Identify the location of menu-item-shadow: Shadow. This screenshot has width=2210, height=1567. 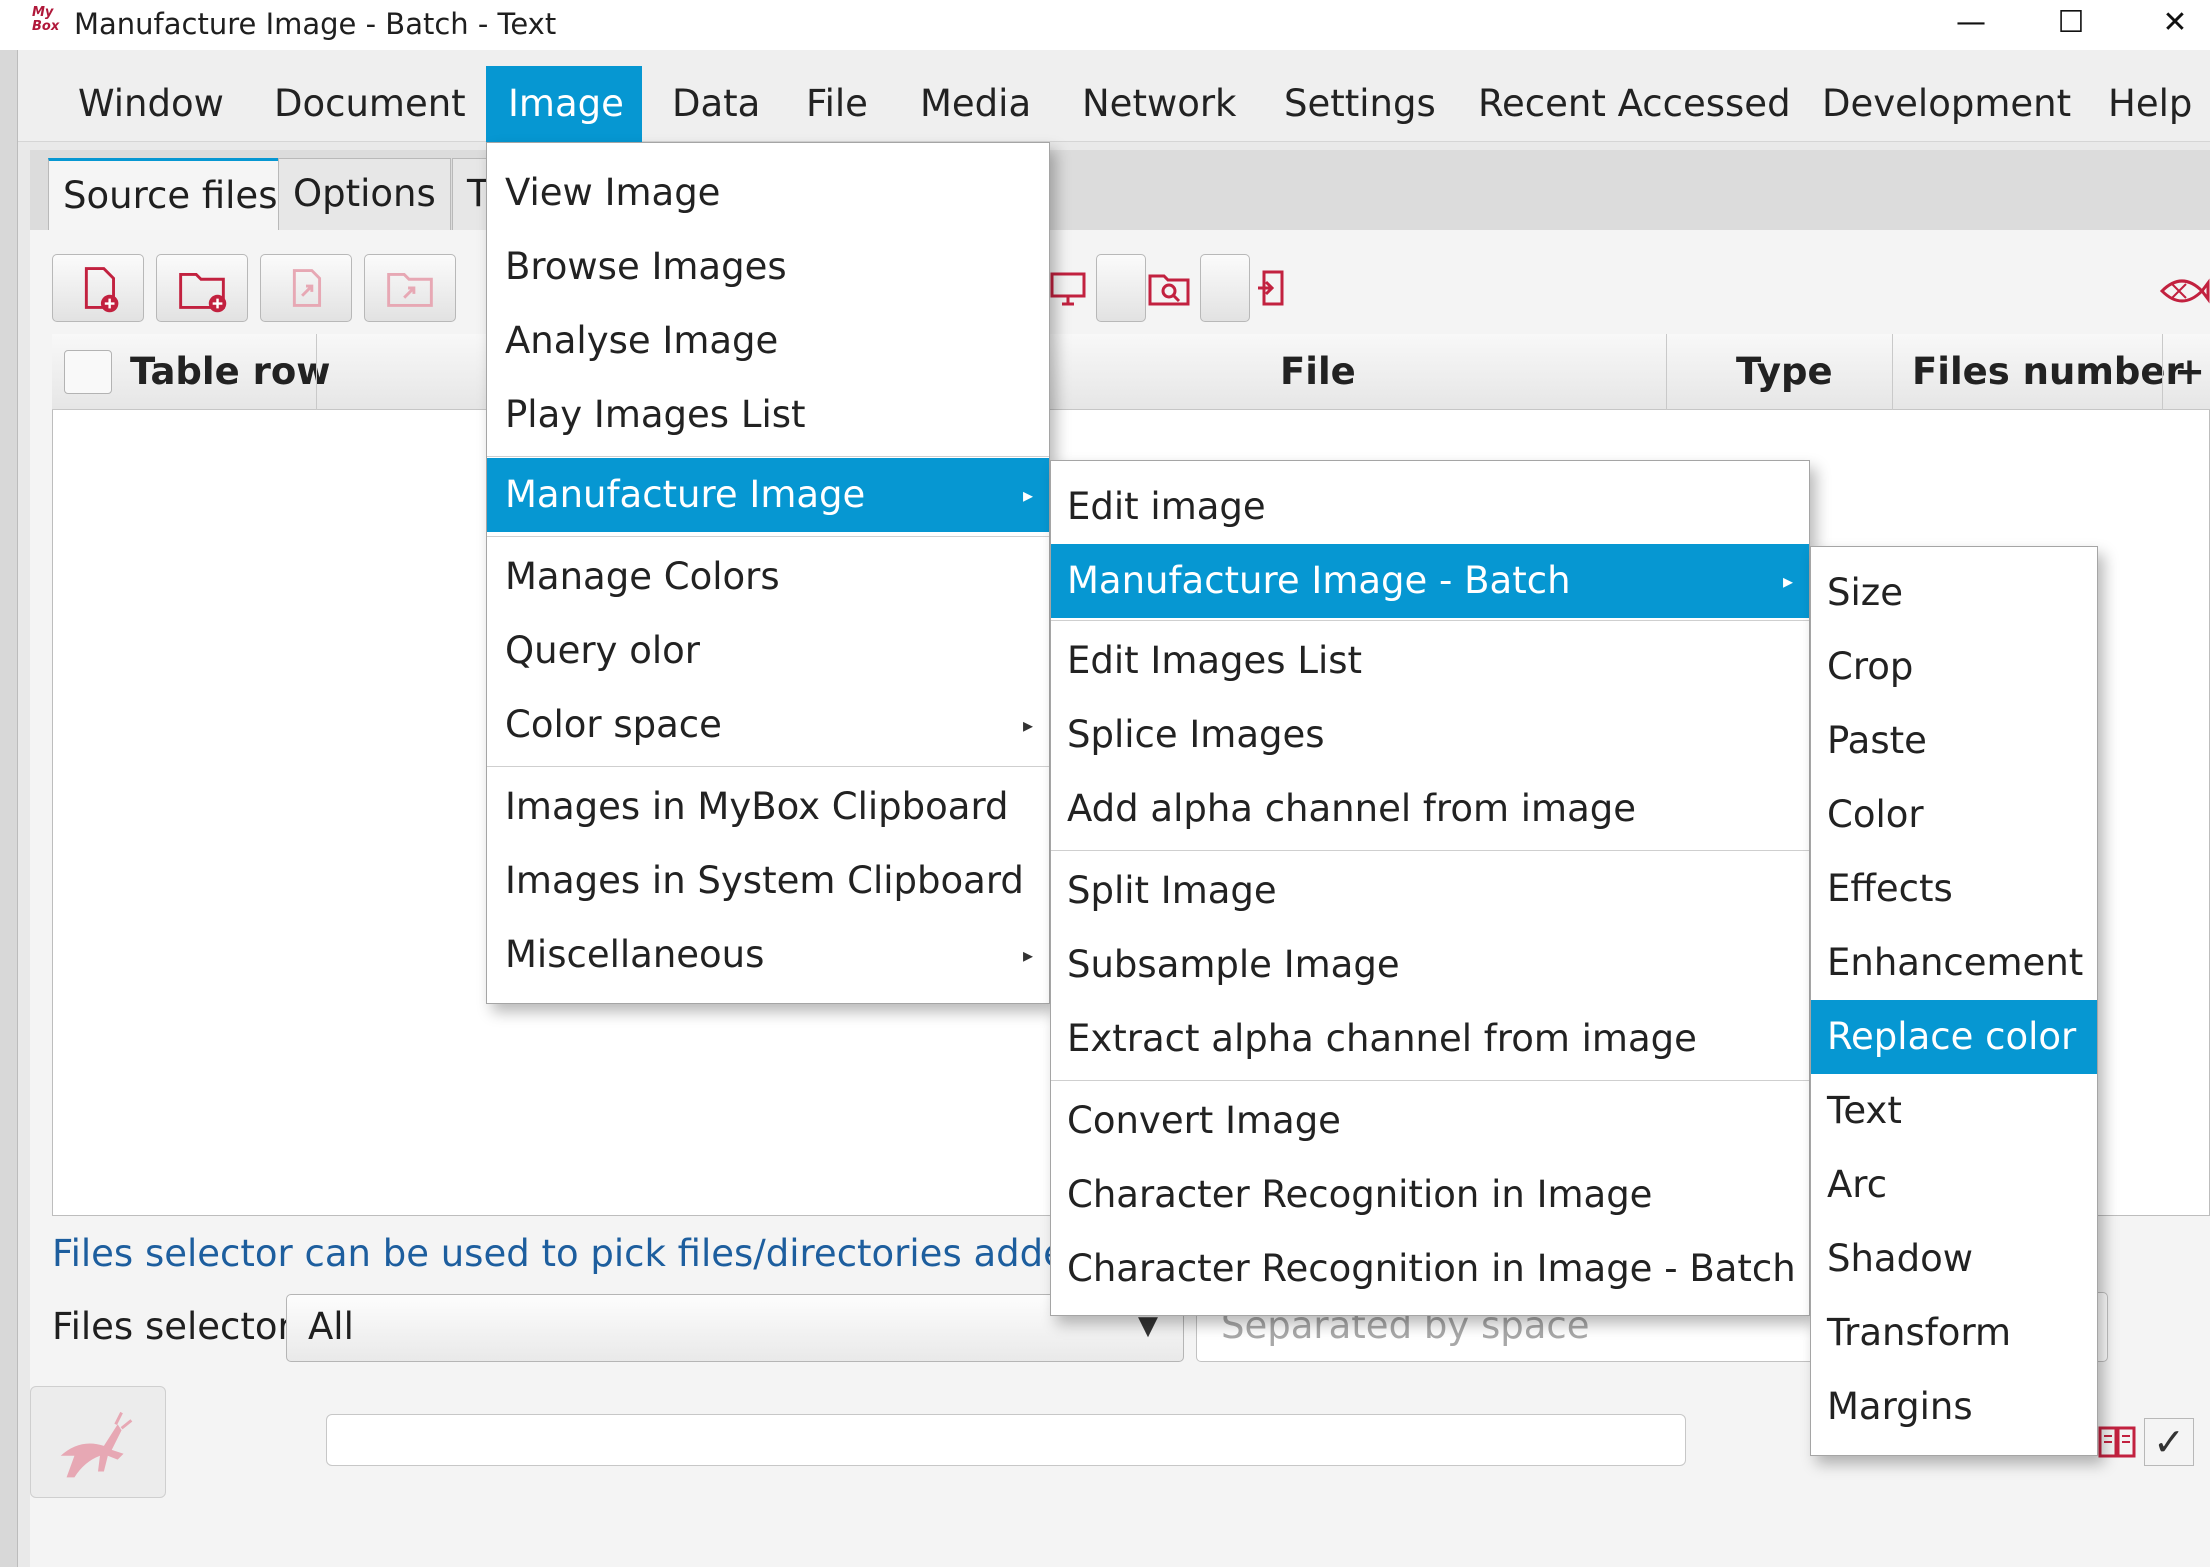
(1954, 1259).